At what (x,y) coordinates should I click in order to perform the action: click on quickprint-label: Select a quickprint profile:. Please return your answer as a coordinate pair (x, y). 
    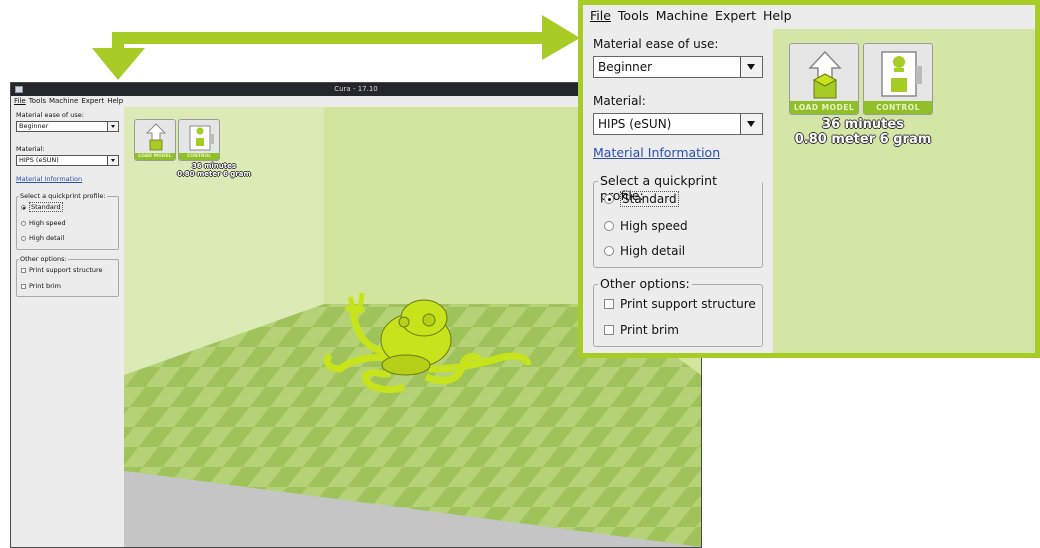
    Looking at the image, I should click on (63, 196).